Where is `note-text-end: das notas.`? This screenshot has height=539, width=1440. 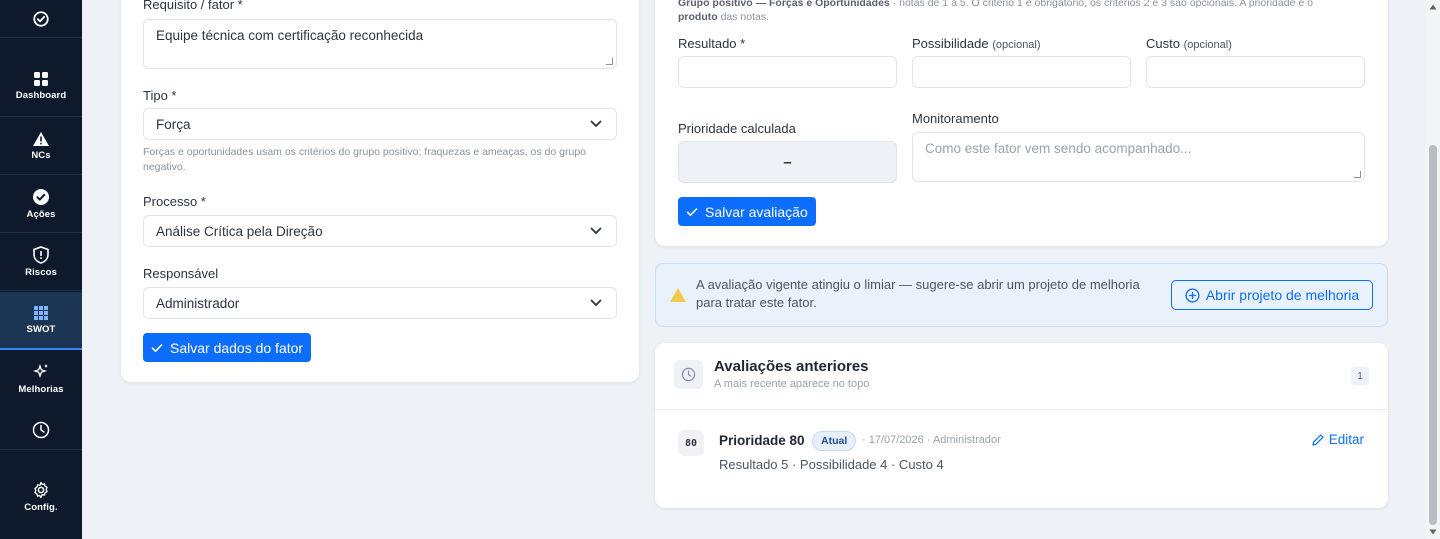
note-text-end: das notas. is located at coordinates (743, 17).